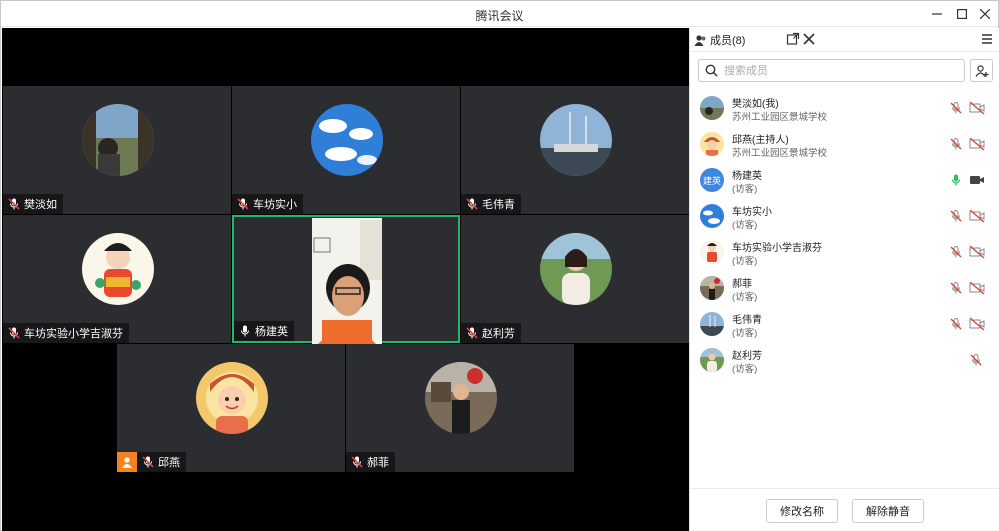  Describe the element at coordinates (844, 108) in the screenshot. I see `member-row: 樊淡如(我) 苏州工业园区景城学校` at that location.